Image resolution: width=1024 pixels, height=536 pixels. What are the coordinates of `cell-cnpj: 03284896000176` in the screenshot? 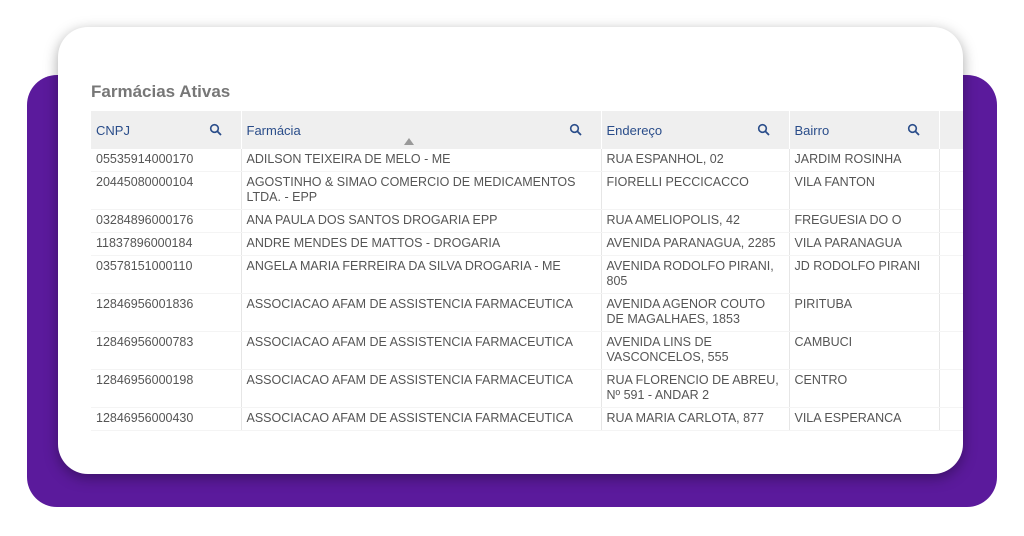 It's located at (166, 221).